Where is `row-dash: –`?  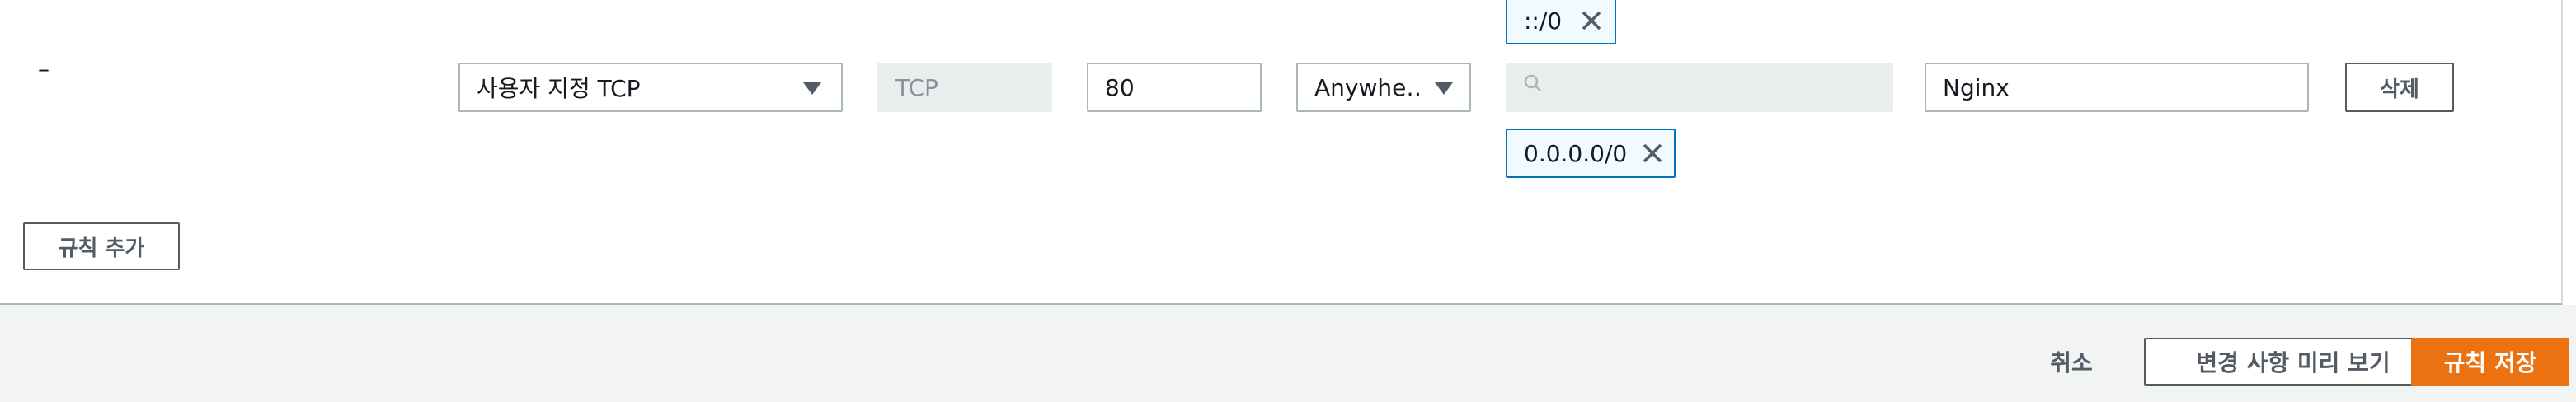 row-dash: – is located at coordinates (43, 68).